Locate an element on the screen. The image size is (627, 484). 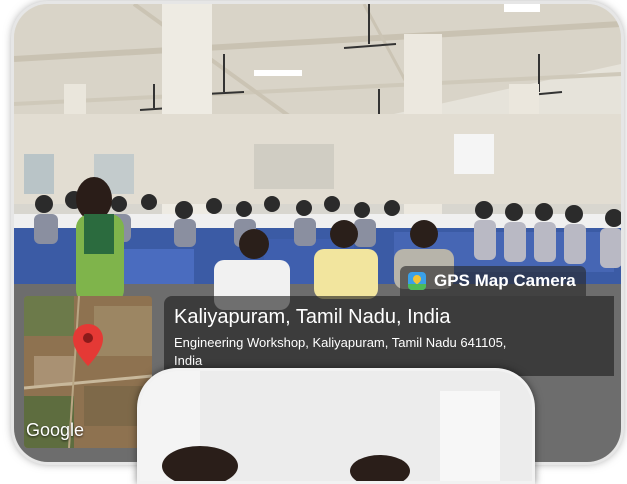
gps-camera-badge: GPS Map Camera is located at coordinates (493, 281).